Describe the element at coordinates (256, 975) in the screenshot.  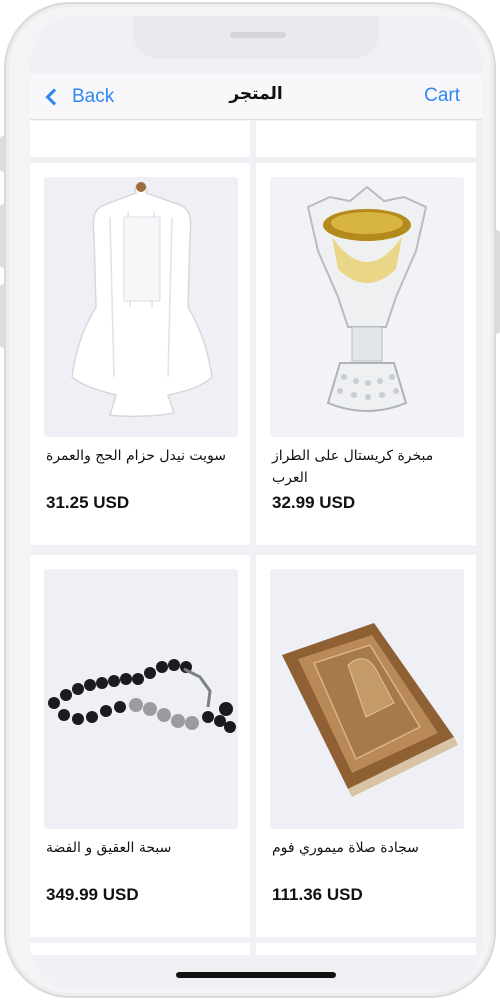
I see `home-indicator` at that location.